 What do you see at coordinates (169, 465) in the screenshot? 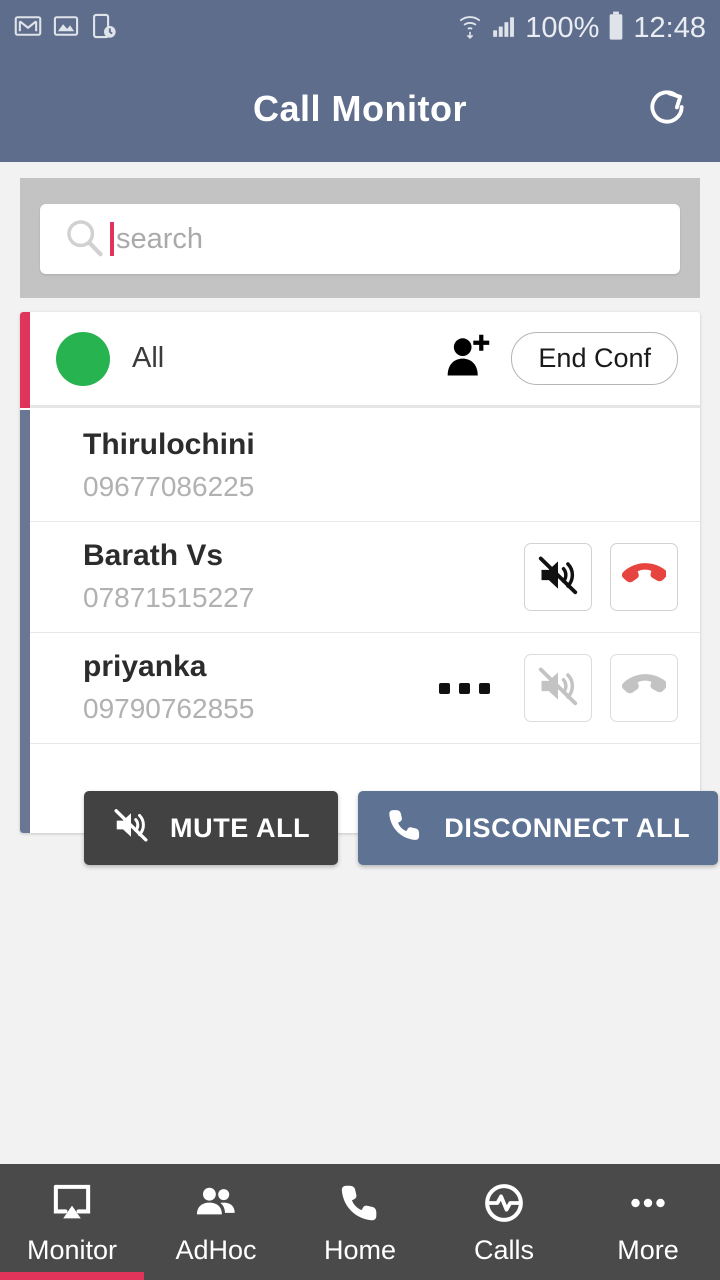
I see `participant-info: Thirulochini 09677086225` at bounding box center [169, 465].